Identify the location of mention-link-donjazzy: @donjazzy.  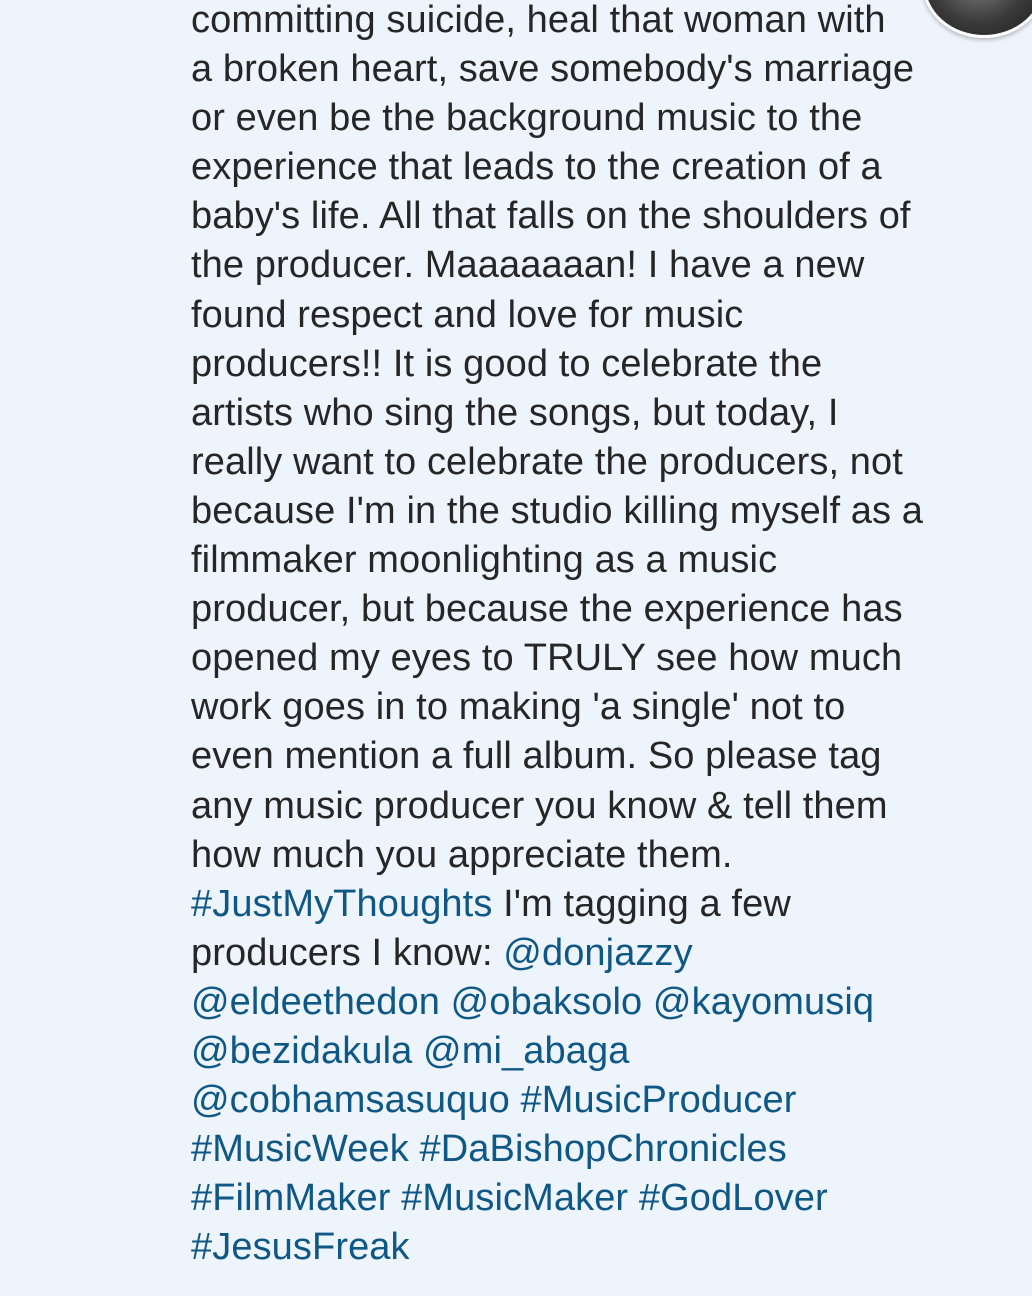
(597, 953).